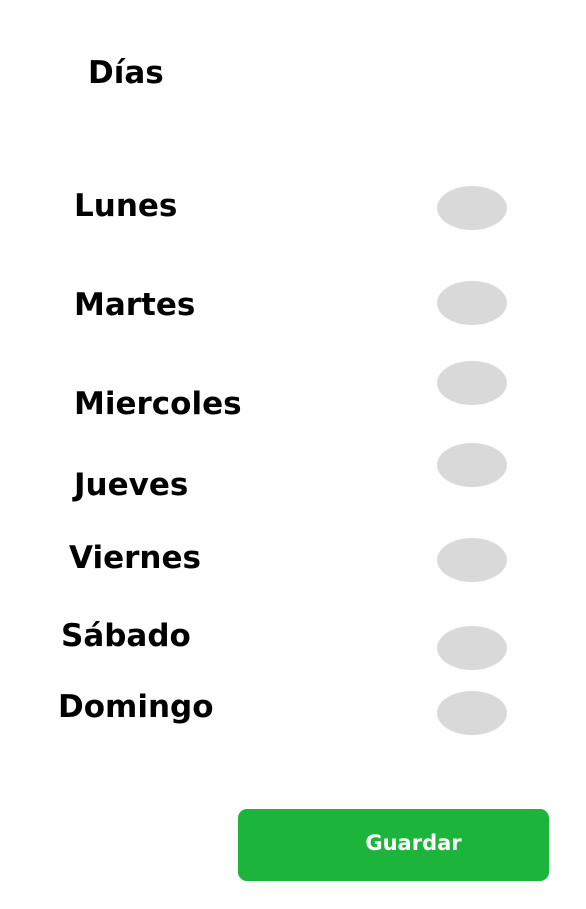 This screenshot has height=909, width=586. What do you see at coordinates (472, 560) in the screenshot?
I see `toggle-viernes` at bounding box center [472, 560].